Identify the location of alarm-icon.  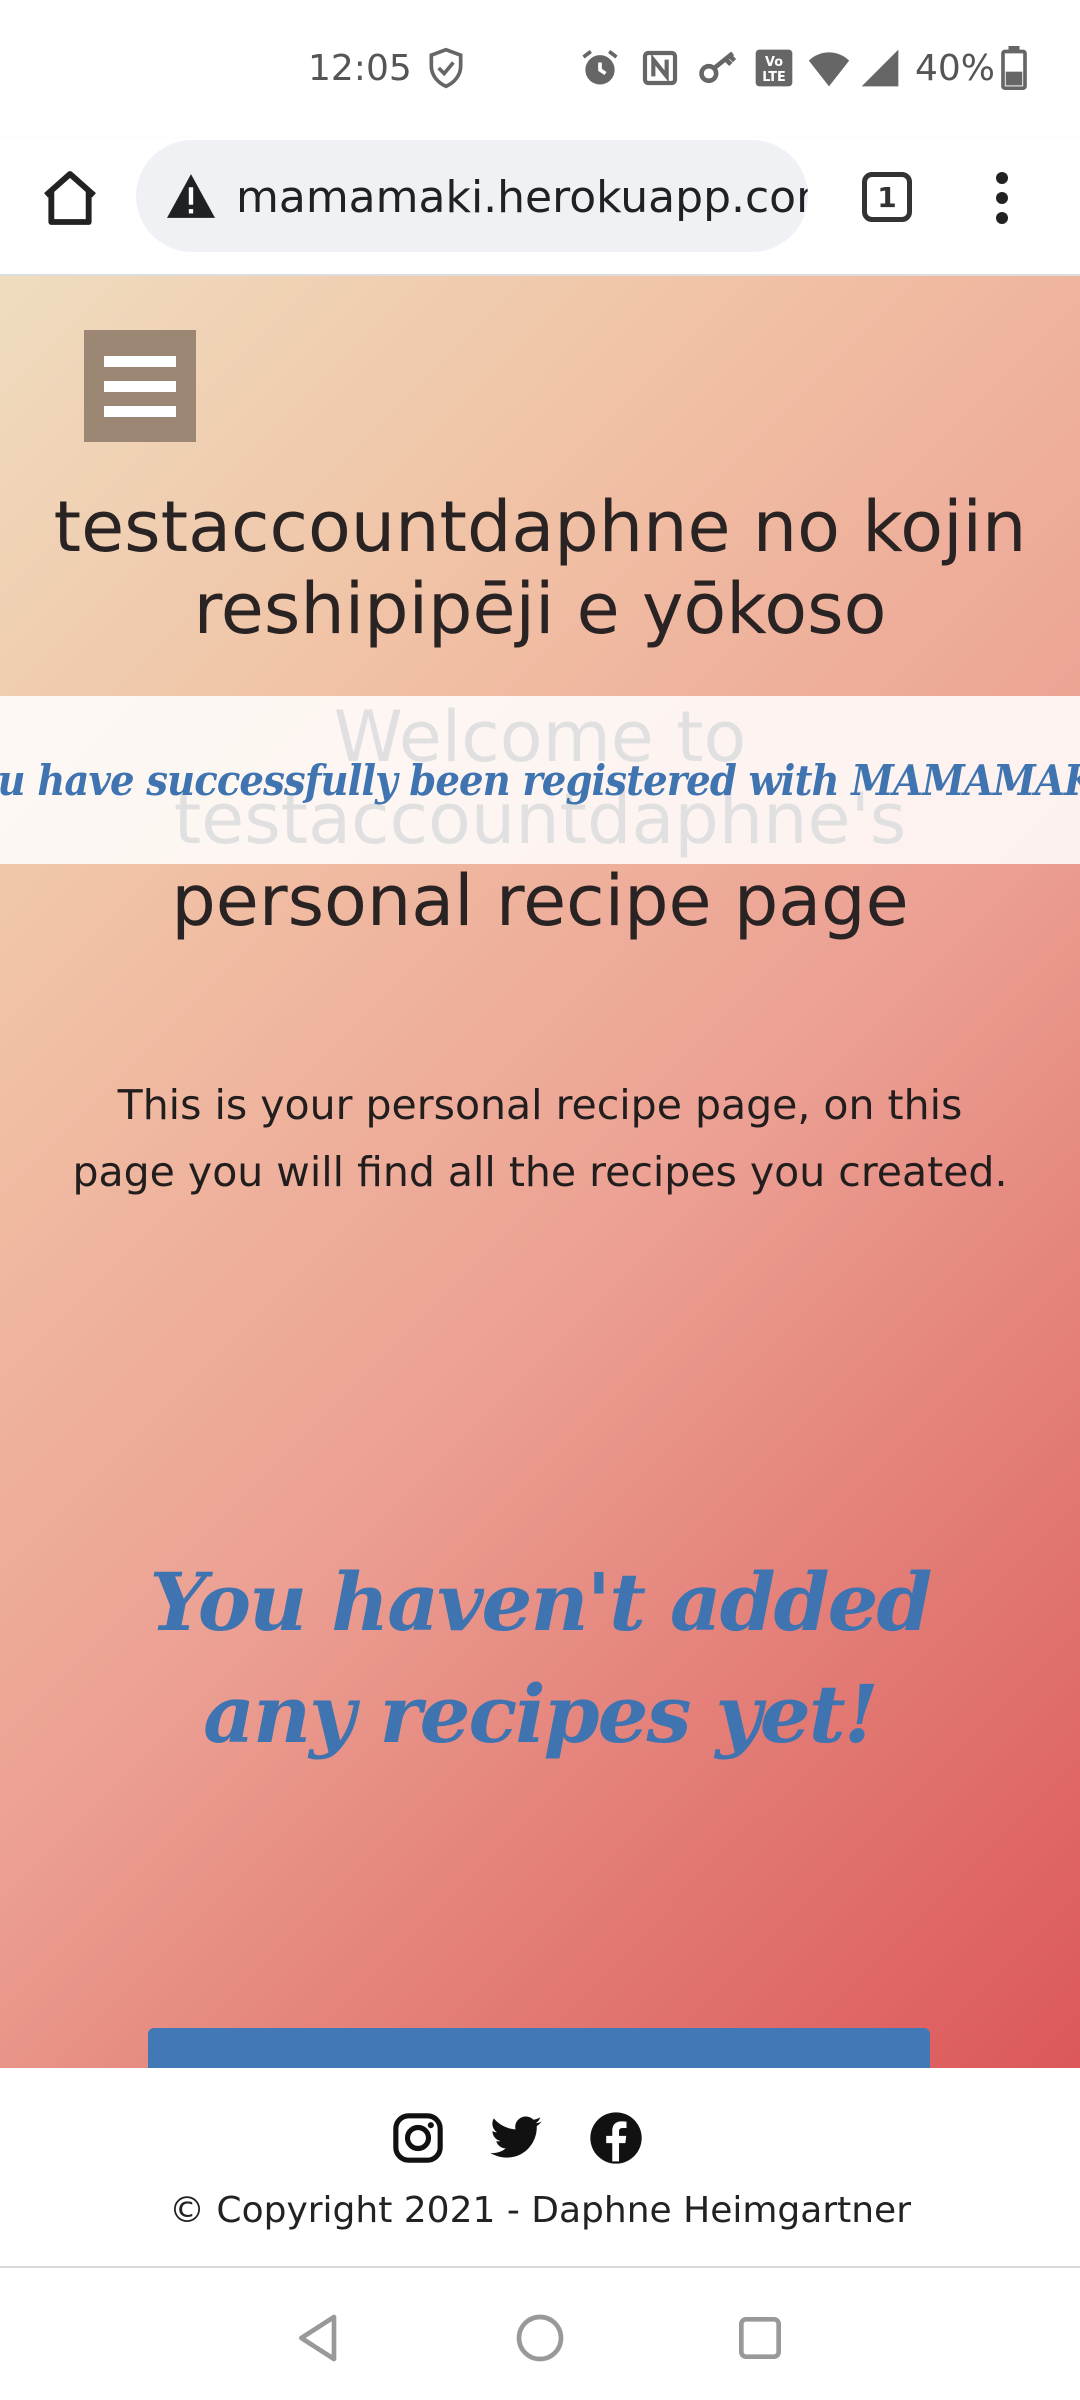
(600, 68).